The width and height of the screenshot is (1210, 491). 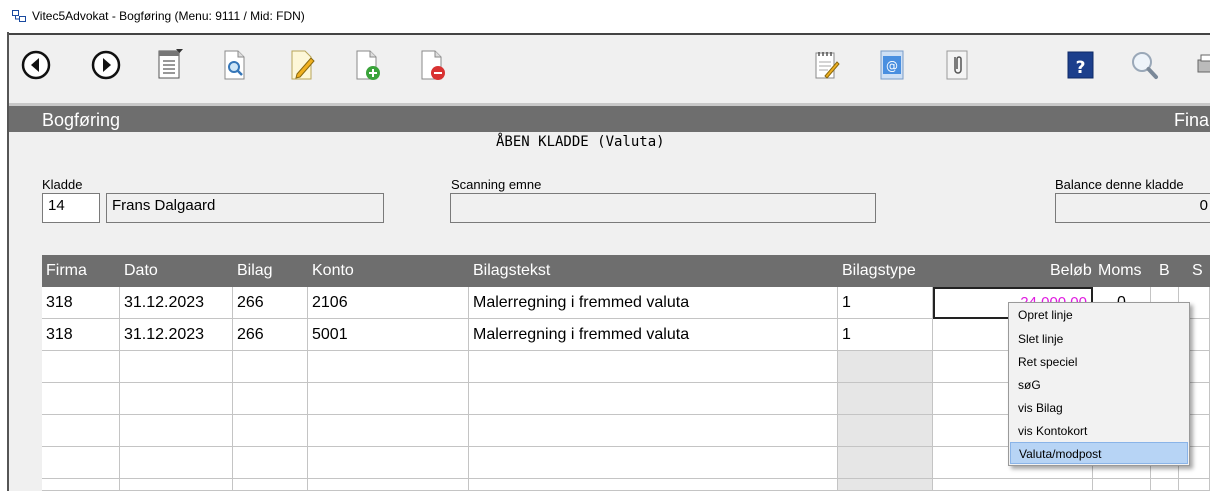 I want to click on cell-konto: 2106, so click(x=388, y=303).